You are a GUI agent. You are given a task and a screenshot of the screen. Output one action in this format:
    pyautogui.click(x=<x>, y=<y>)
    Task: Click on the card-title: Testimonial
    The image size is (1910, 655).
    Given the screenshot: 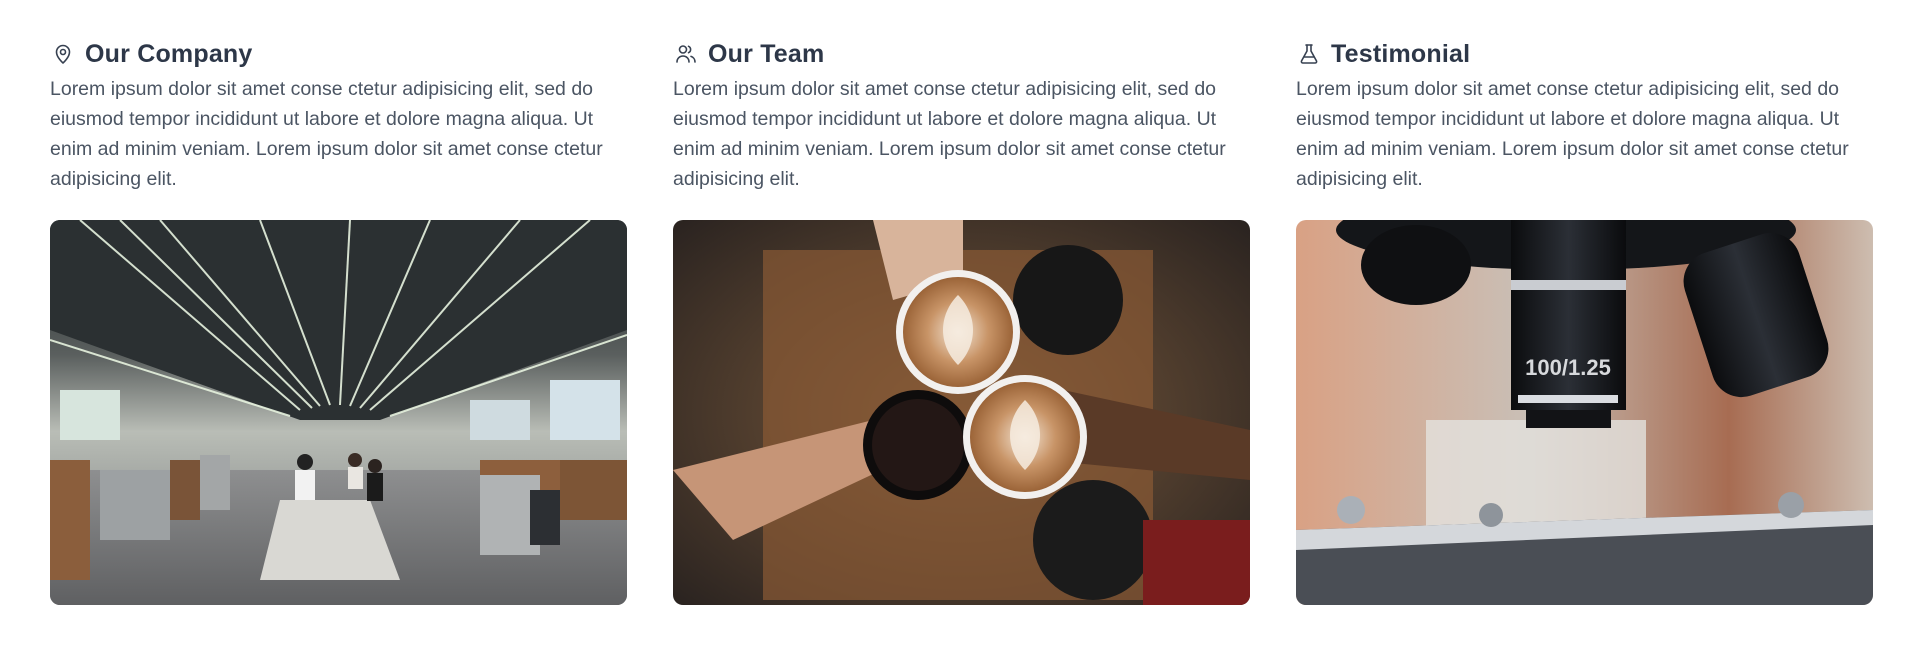 What is the action you would take?
    pyautogui.click(x=1401, y=53)
    